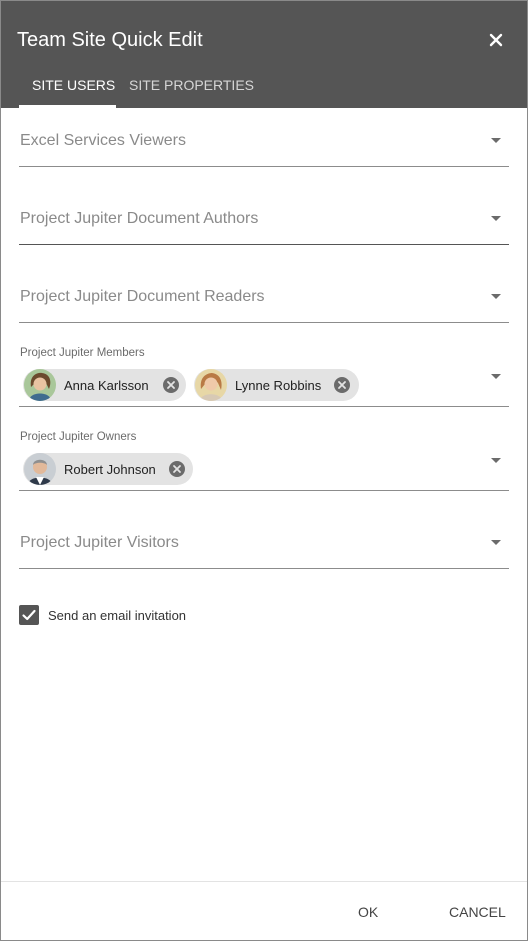 The image size is (528, 941). Describe the element at coordinates (264, 221) in the screenshot. I see `document-authors-picker: Project Jupiter Document Authors` at that location.